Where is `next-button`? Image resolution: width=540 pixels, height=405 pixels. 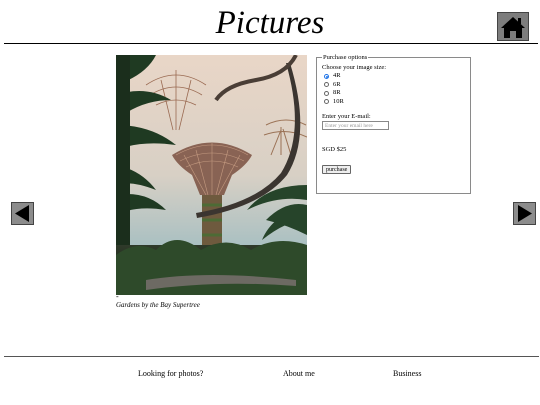 next-button is located at coordinates (524, 213).